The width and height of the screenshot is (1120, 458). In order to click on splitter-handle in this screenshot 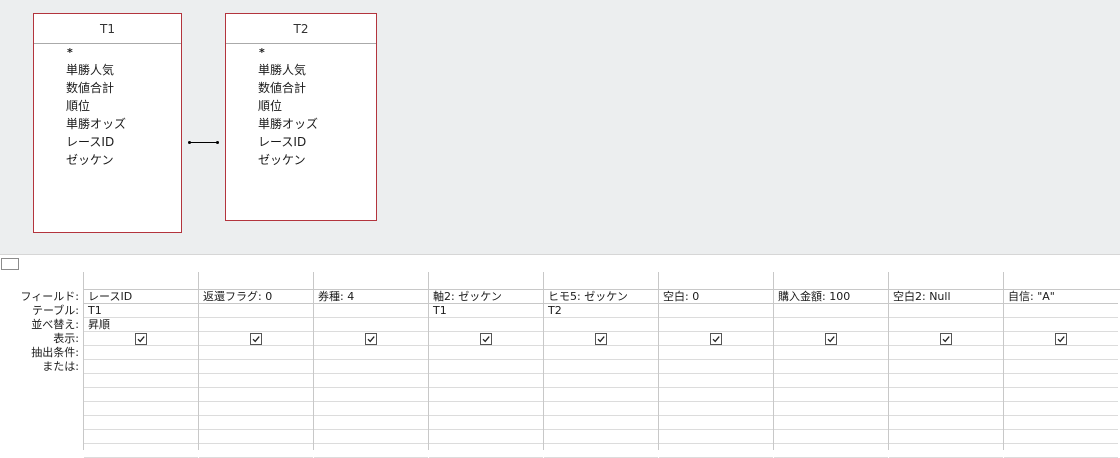, I will do `click(10, 264)`.